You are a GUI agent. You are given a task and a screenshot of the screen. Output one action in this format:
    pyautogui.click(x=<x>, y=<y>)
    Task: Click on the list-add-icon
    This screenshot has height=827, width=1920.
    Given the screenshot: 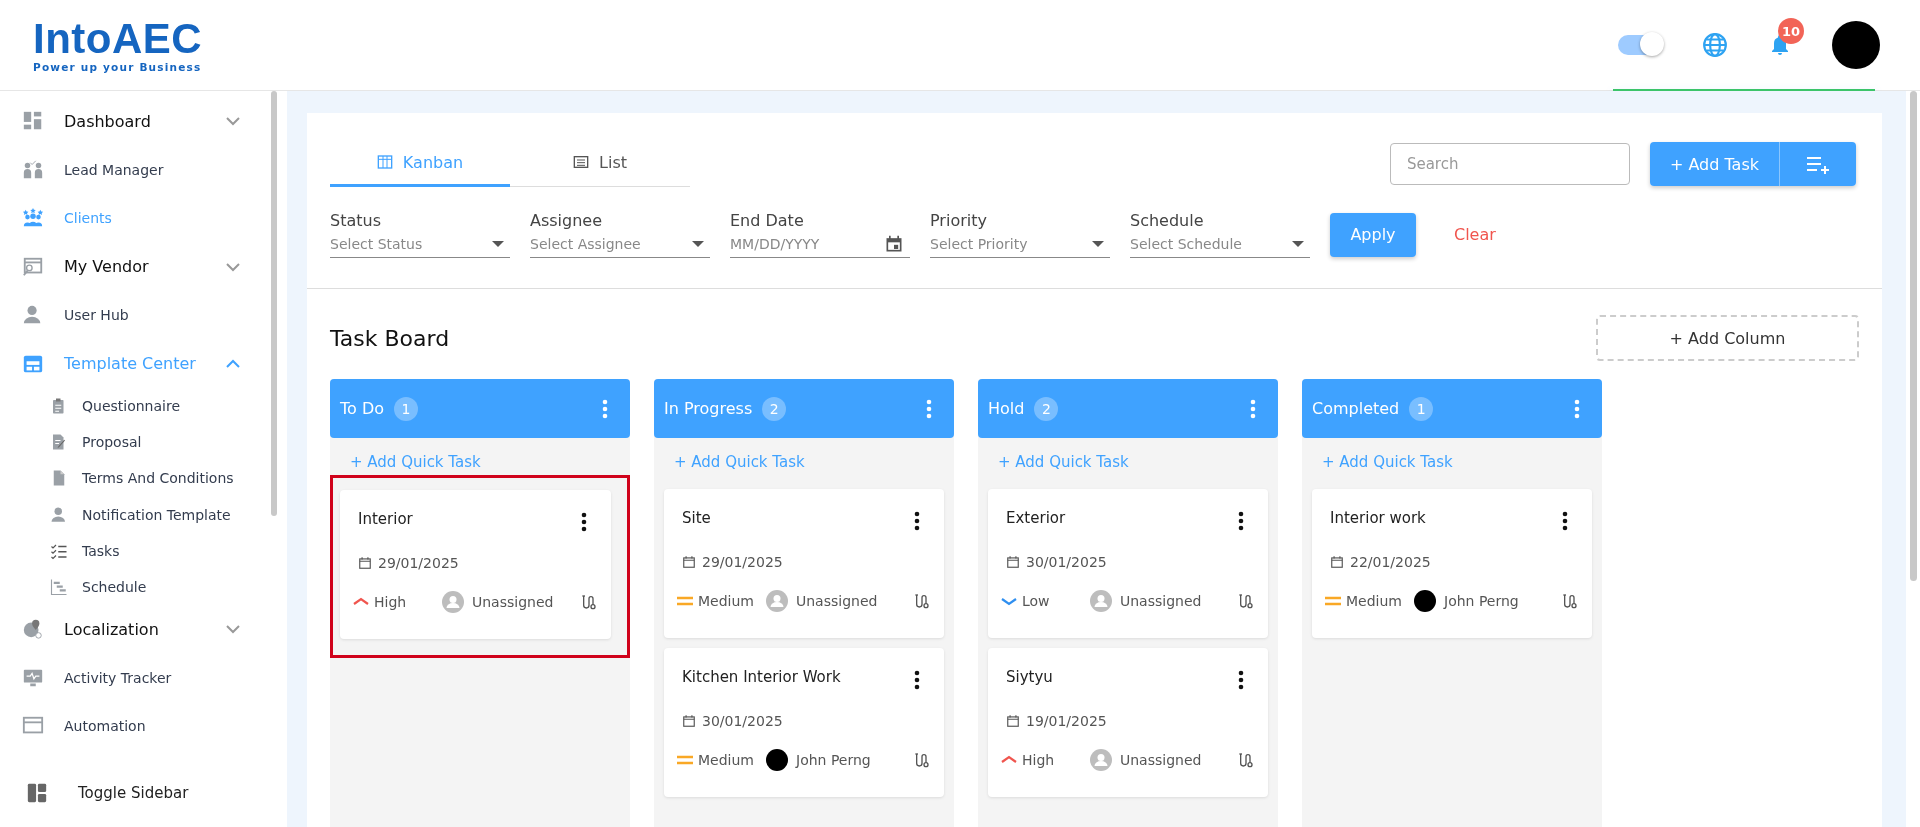 What is the action you would take?
    pyautogui.click(x=1818, y=164)
    